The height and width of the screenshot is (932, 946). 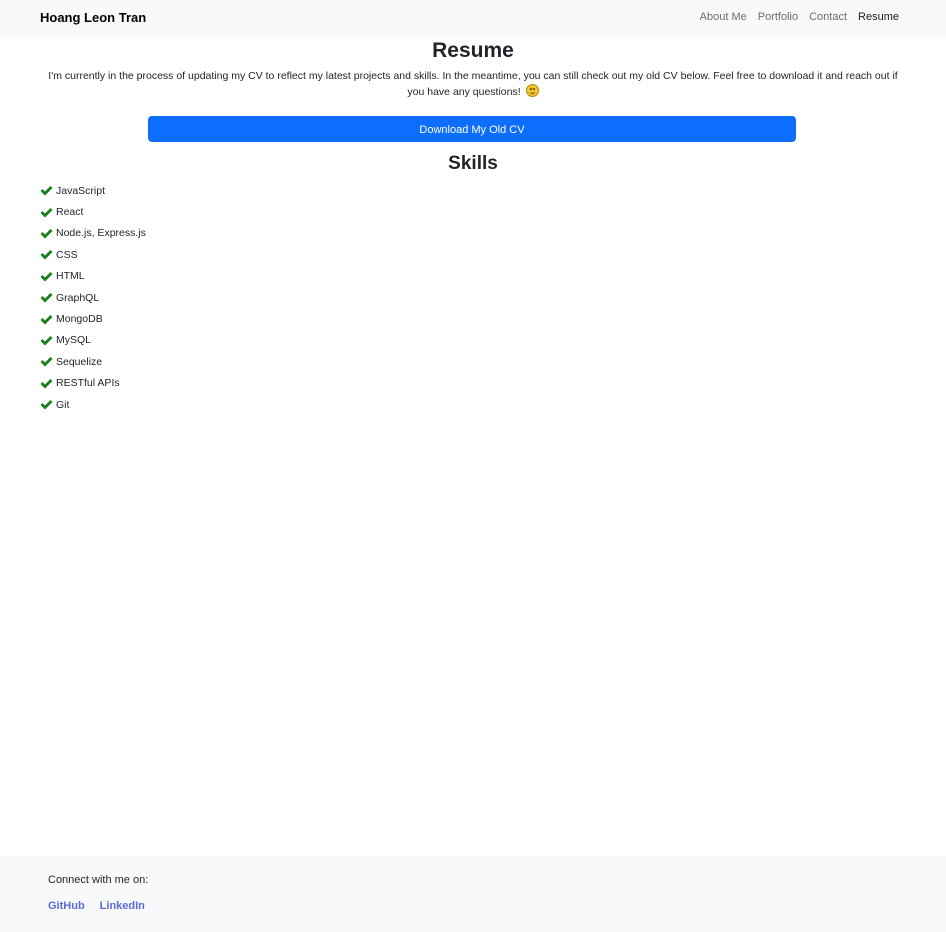 What do you see at coordinates (473, 163) in the screenshot?
I see `skills-title: Skills` at bounding box center [473, 163].